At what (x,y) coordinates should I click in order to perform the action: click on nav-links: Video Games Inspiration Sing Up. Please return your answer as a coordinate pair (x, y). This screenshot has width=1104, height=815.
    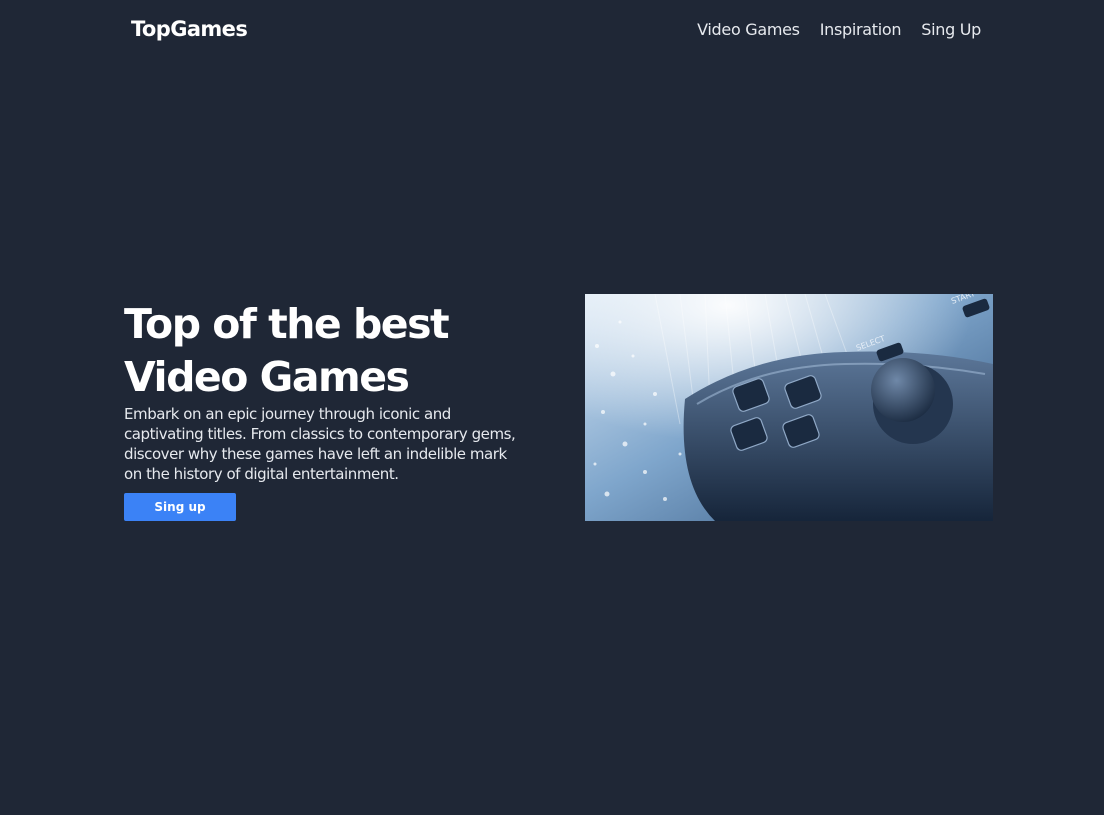
    Looking at the image, I should click on (839, 29).